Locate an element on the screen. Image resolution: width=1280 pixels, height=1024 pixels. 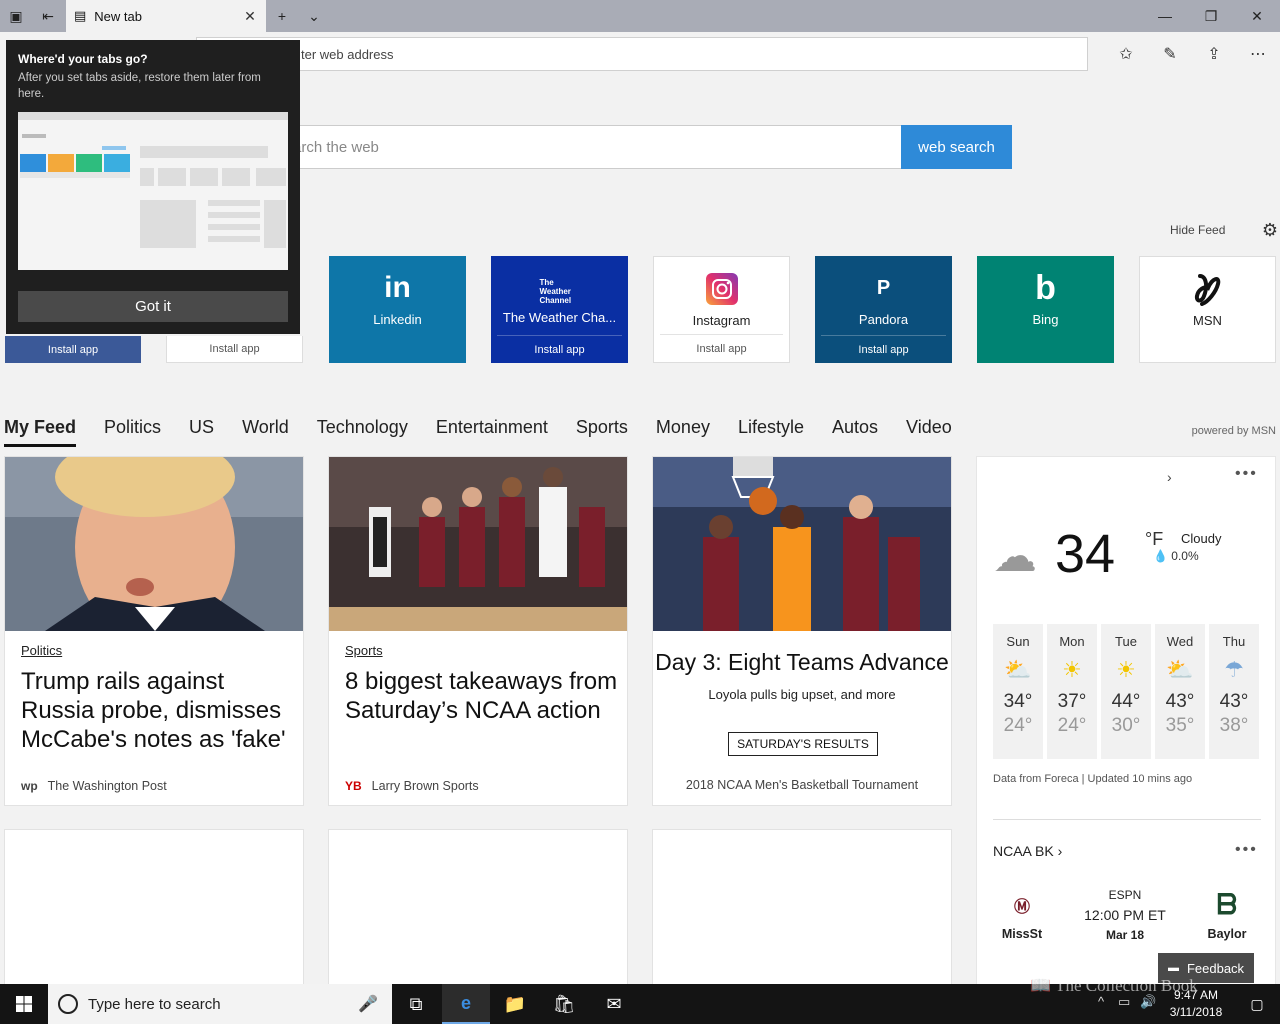
install-app-label: Install app is located at coordinates (234, 349).